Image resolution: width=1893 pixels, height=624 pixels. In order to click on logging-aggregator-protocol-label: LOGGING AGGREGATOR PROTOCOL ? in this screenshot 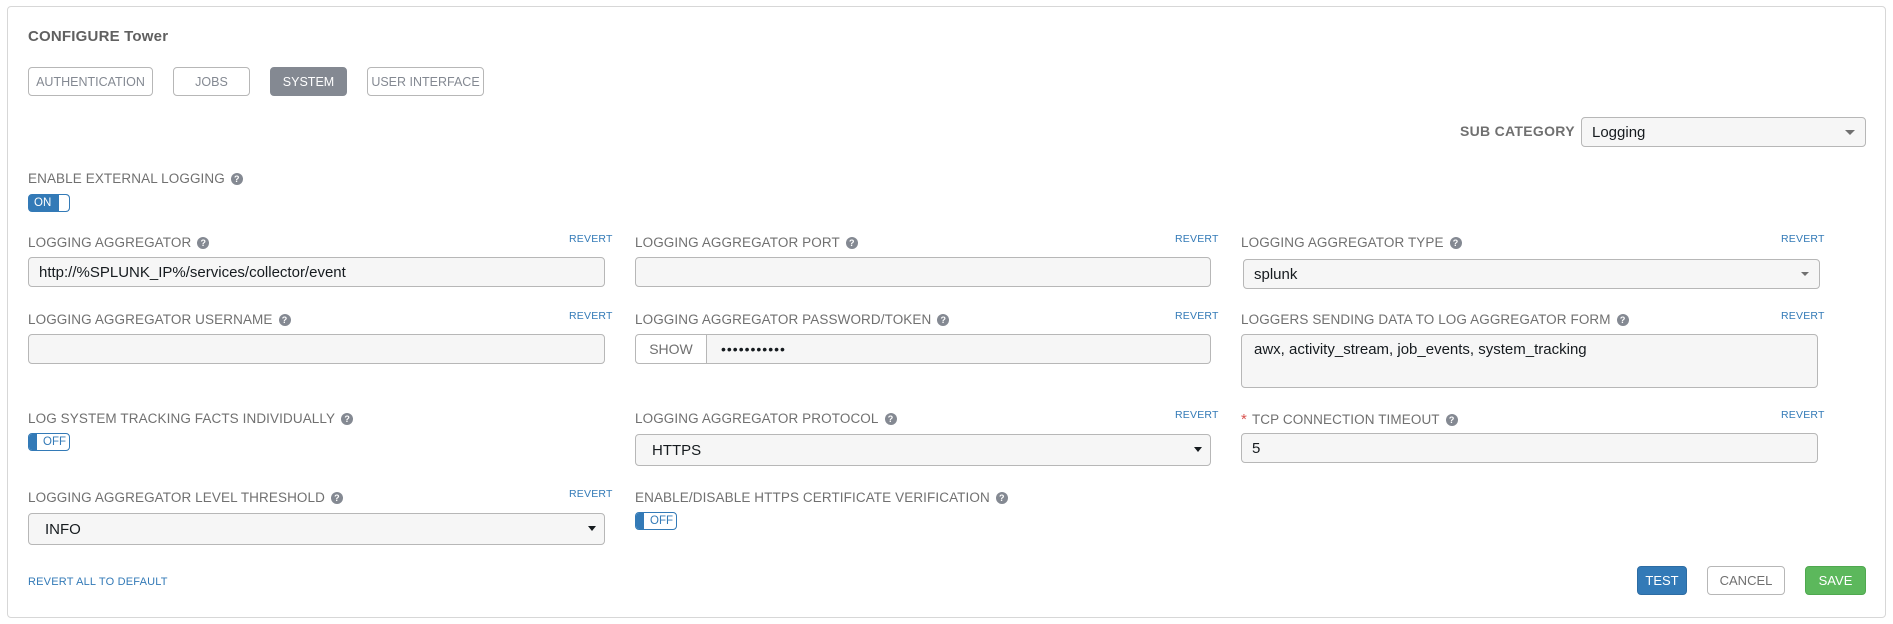, I will do `click(766, 418)`.